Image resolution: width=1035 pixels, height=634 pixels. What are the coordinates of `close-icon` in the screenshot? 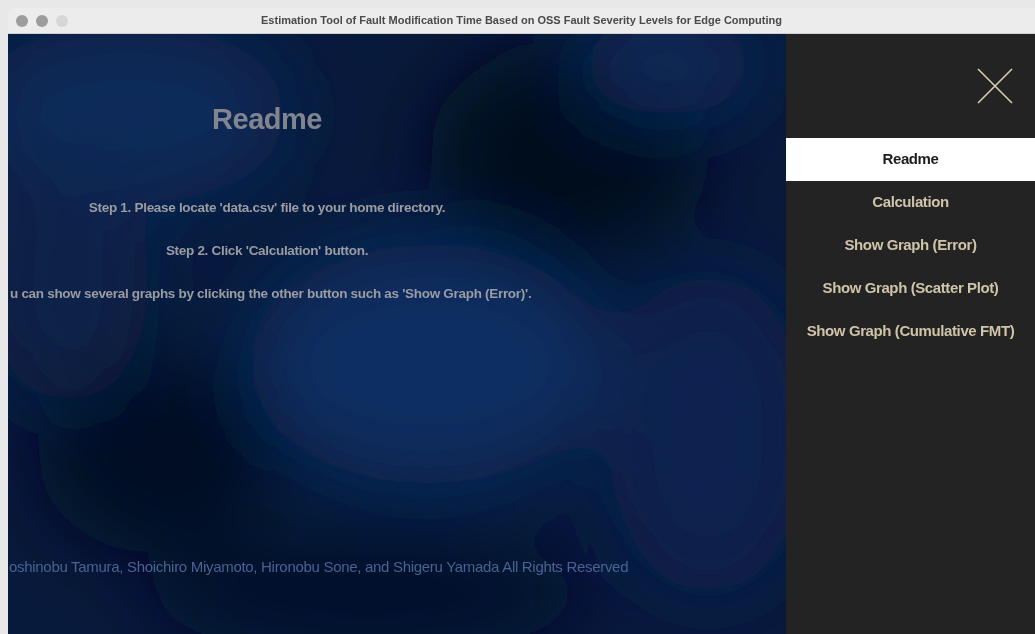 It's located at (995, 86).